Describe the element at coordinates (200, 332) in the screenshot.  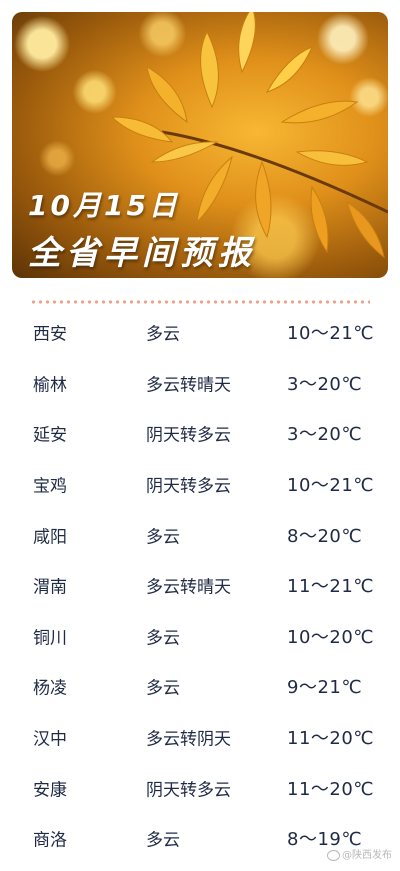
I see `forecast-row: 西安 多云 10～21℃` at that location.